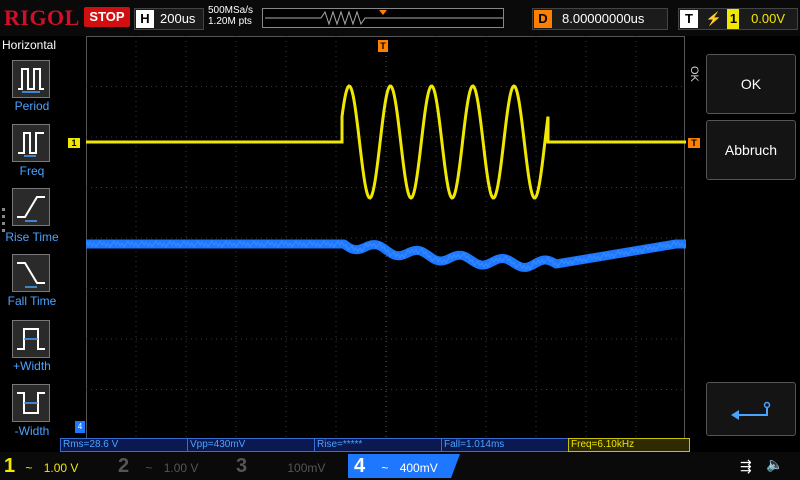 This screenshot has height=480, width=800. Describe the element at coordinates (74, 143) in the screenshot. I see `channel-1-ground-marker: 1` at that location.